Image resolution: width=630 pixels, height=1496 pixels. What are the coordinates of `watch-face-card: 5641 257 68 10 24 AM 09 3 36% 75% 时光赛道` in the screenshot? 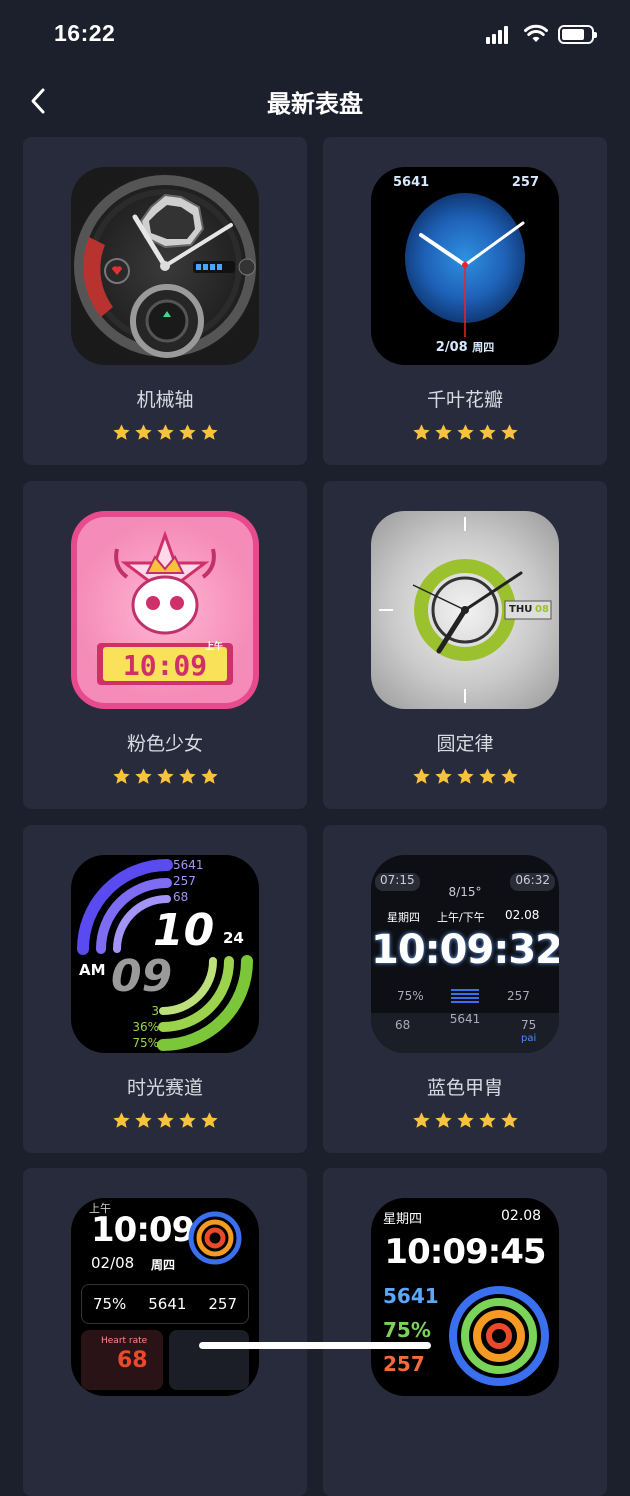 It's located at (165, 989).